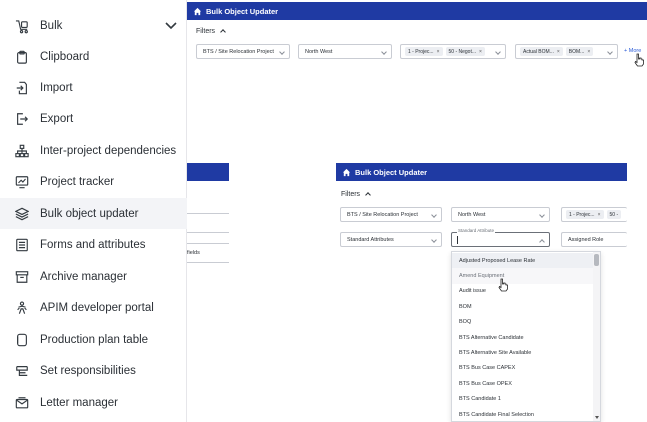 This screenshot has width=647, height=422. What do you see at coordinates (500, 214) in the screenshot?
I see `second-region-select: North West` at bounding box center [500, 214].